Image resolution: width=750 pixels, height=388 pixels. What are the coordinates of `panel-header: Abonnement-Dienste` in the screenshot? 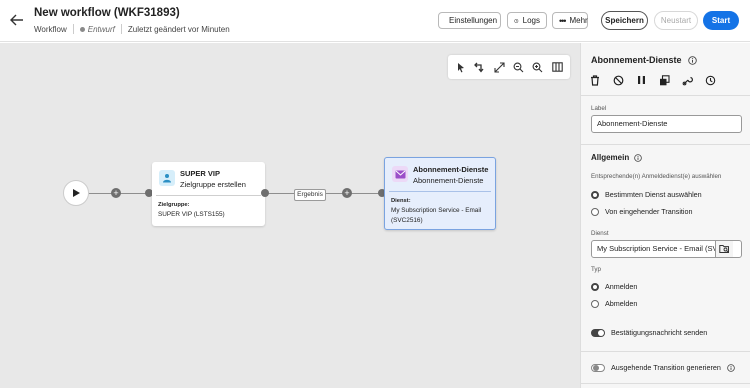 It's located at (644, 60).